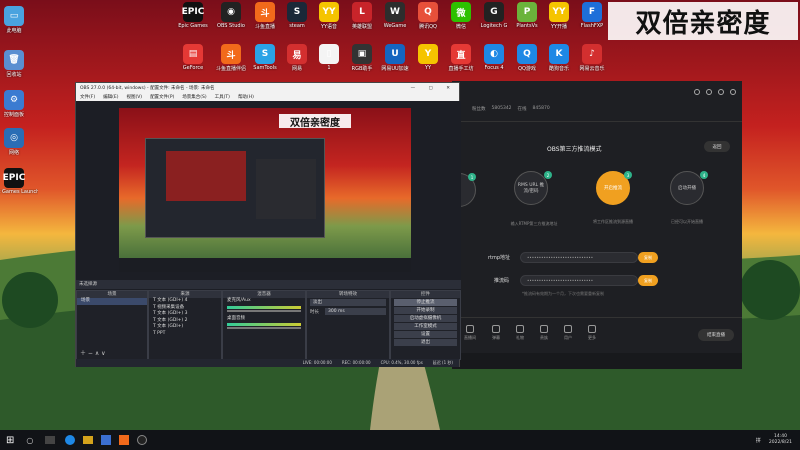  What do you see at coordinates (14, 60) in the screenshot?
I see `app-icon: 🗑` at bounding box center [14, 60].